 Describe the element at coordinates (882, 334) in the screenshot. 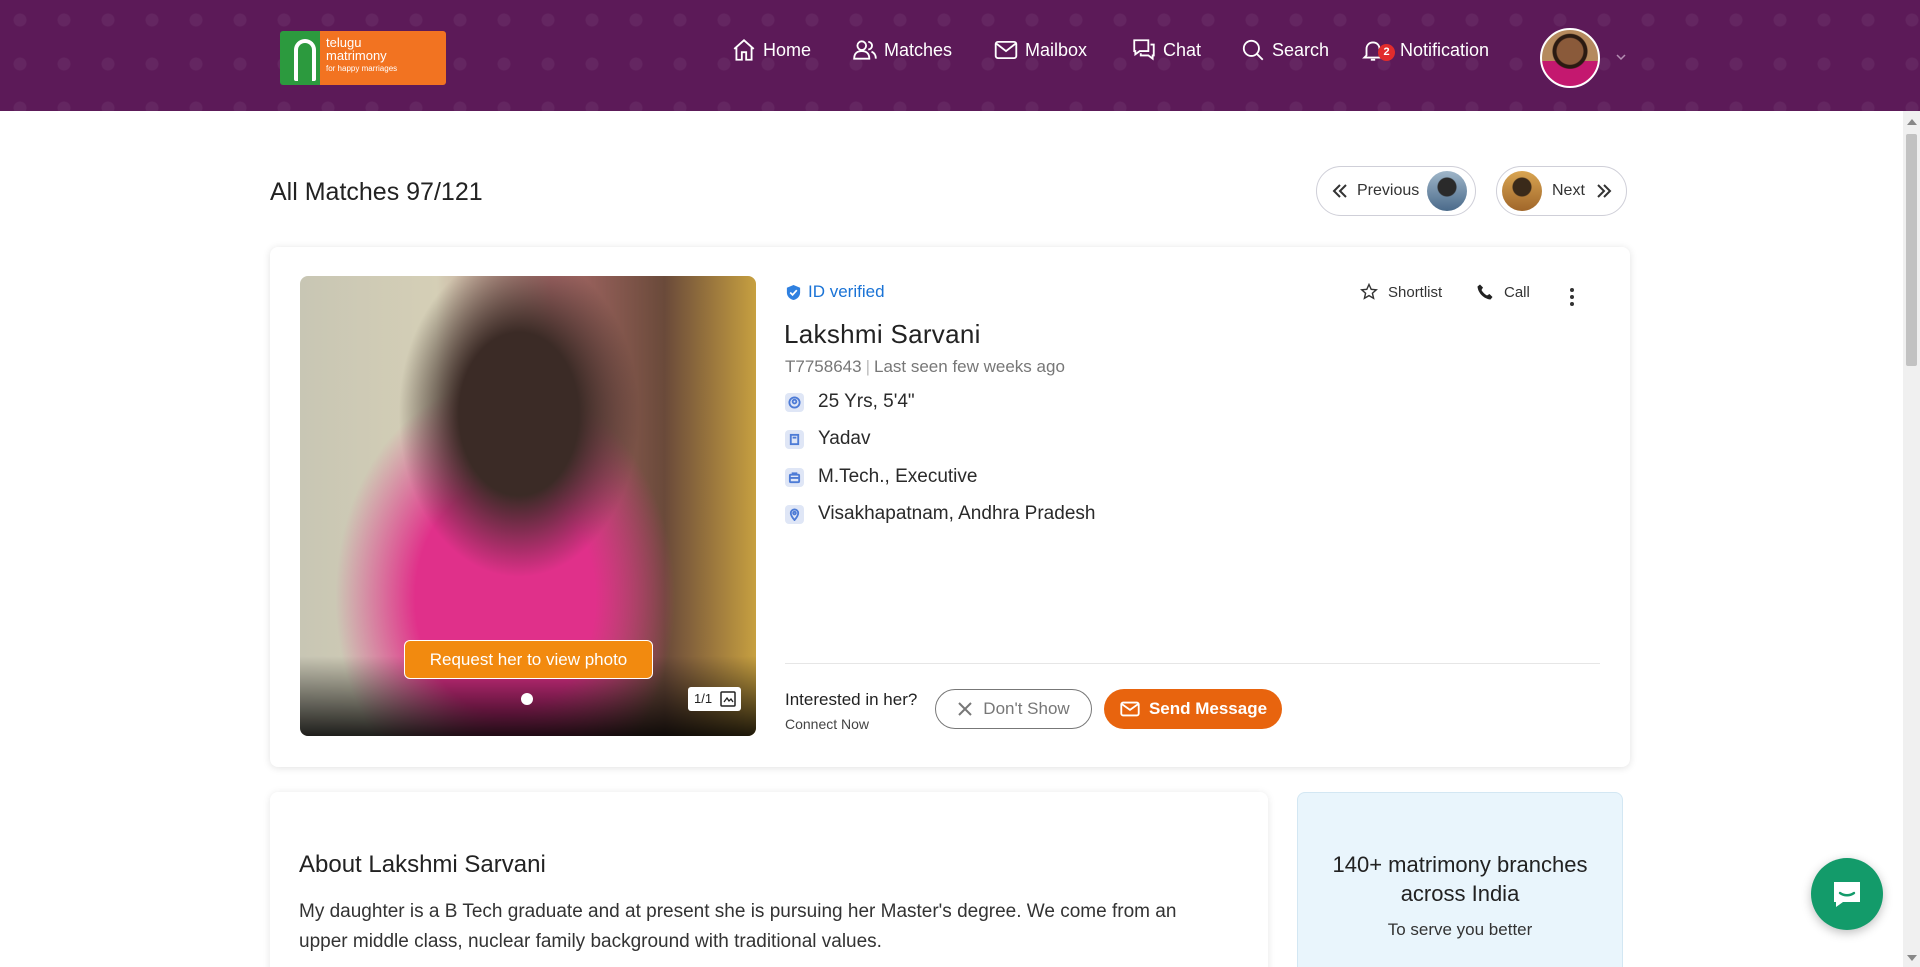

I see `profile-name: Lakshmi Sarvani` at that location.